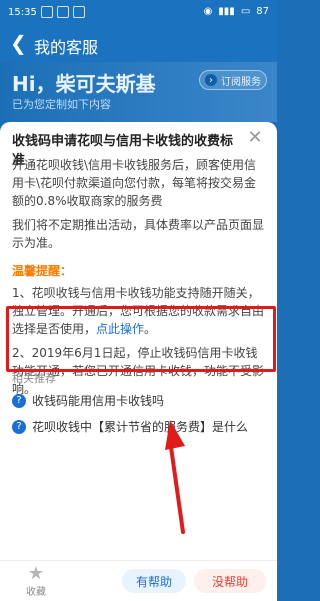  What do you see at coordinates (150, 329) in the screenshot?
I see `tip-1-end: 。` at bounding box center [150, 329].